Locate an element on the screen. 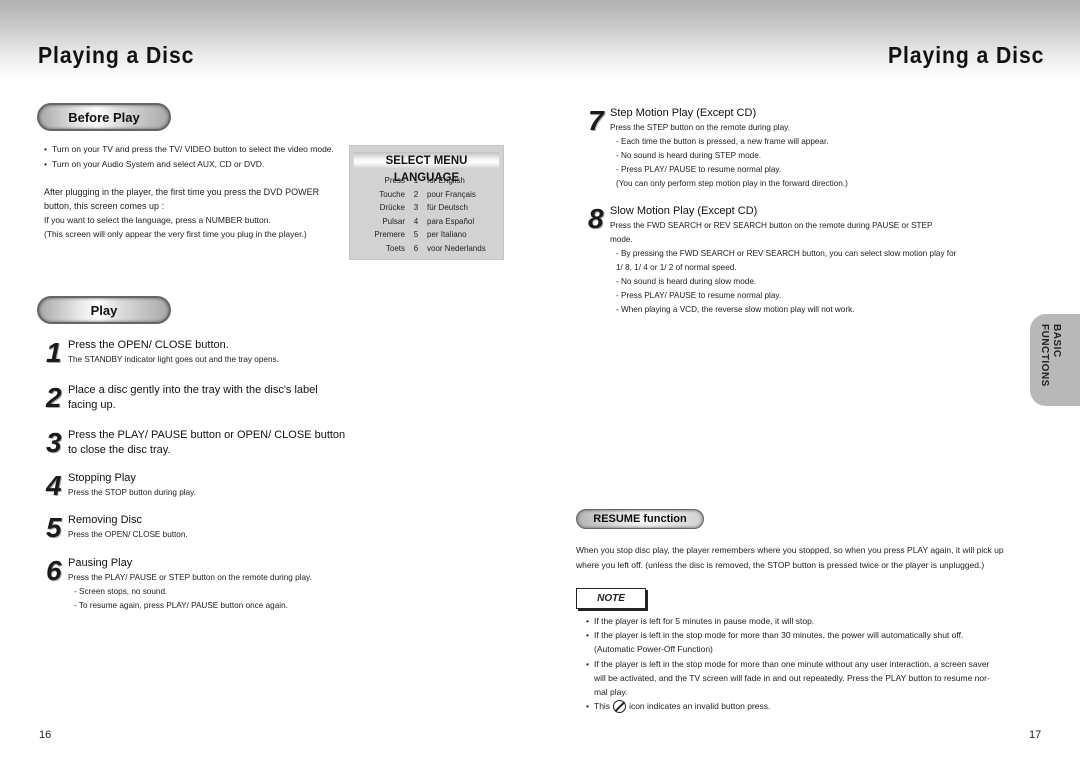  step-body: Press the STOP button during play. is located at coordinates (132, 493).